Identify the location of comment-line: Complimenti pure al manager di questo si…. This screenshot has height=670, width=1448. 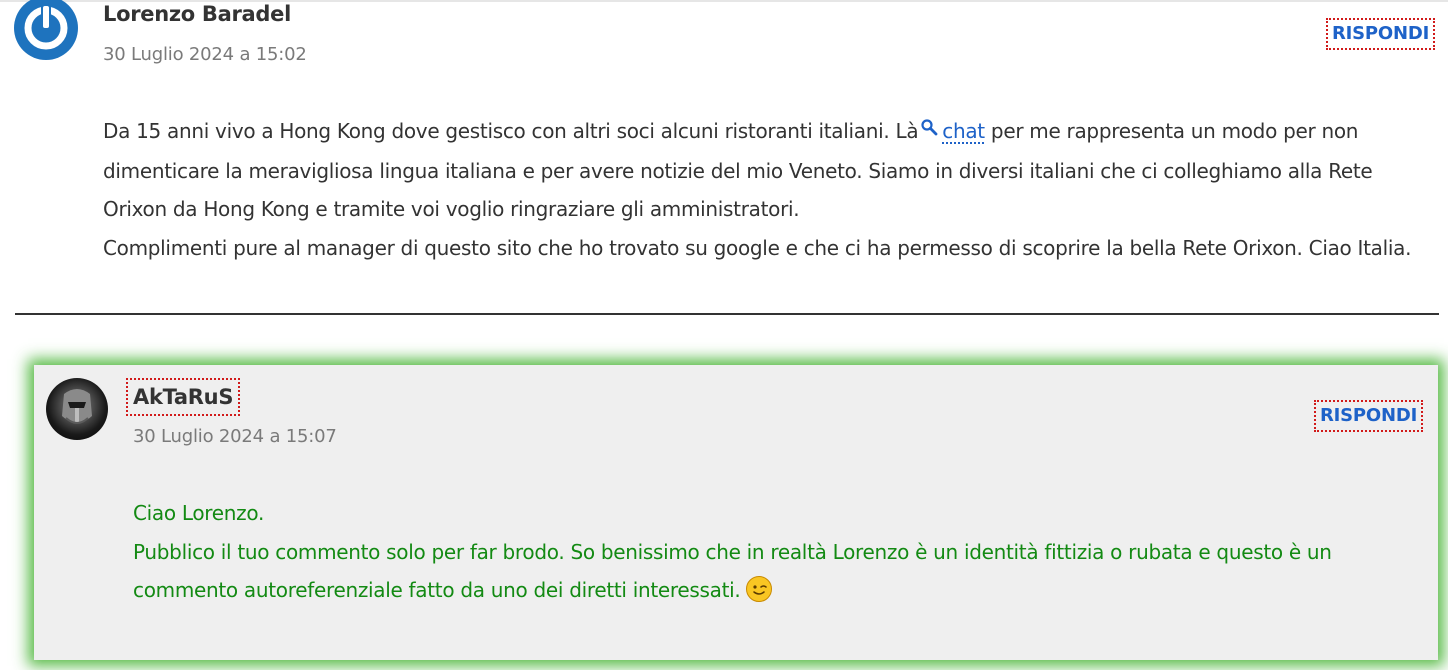
(757, 247).